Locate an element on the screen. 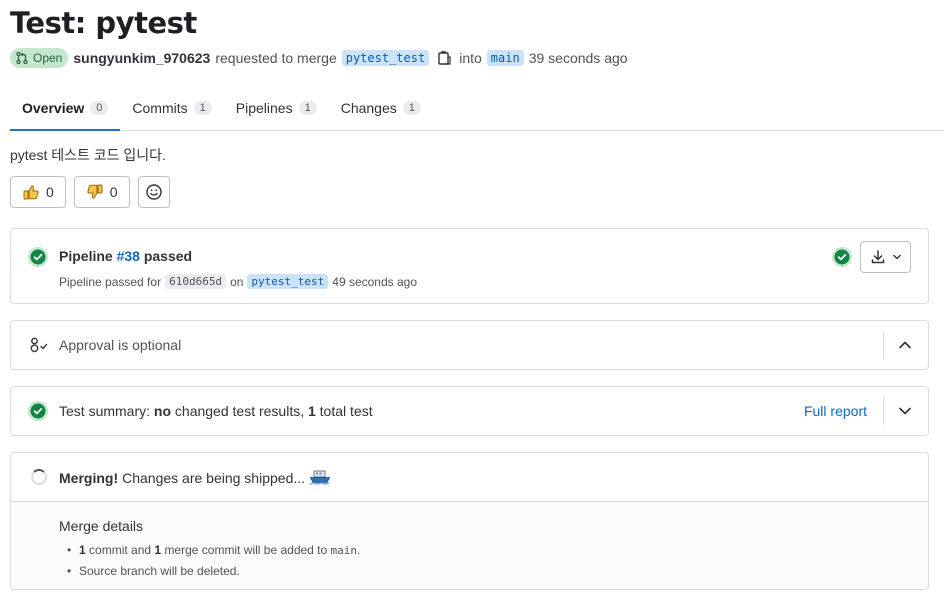 This screenshot has width=944, height=597. source-branch: pytest_test is located at coordinates (385, 58).